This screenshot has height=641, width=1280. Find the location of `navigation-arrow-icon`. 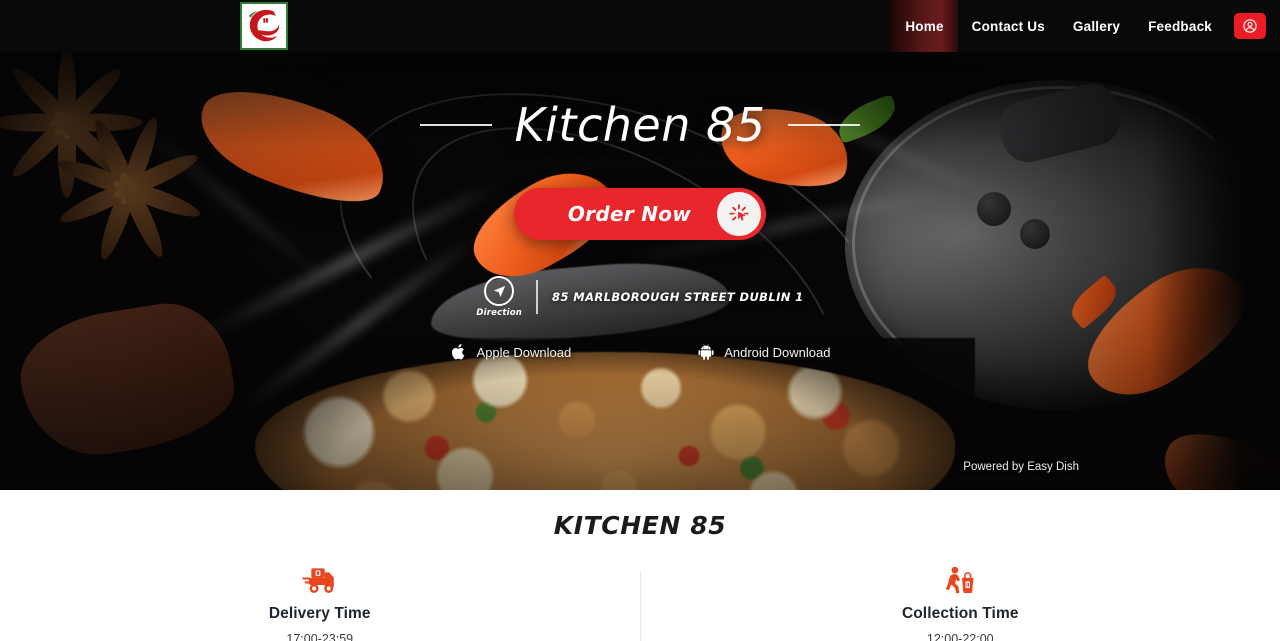

navigation-arrow-icon is located at coordinates (499, 291).